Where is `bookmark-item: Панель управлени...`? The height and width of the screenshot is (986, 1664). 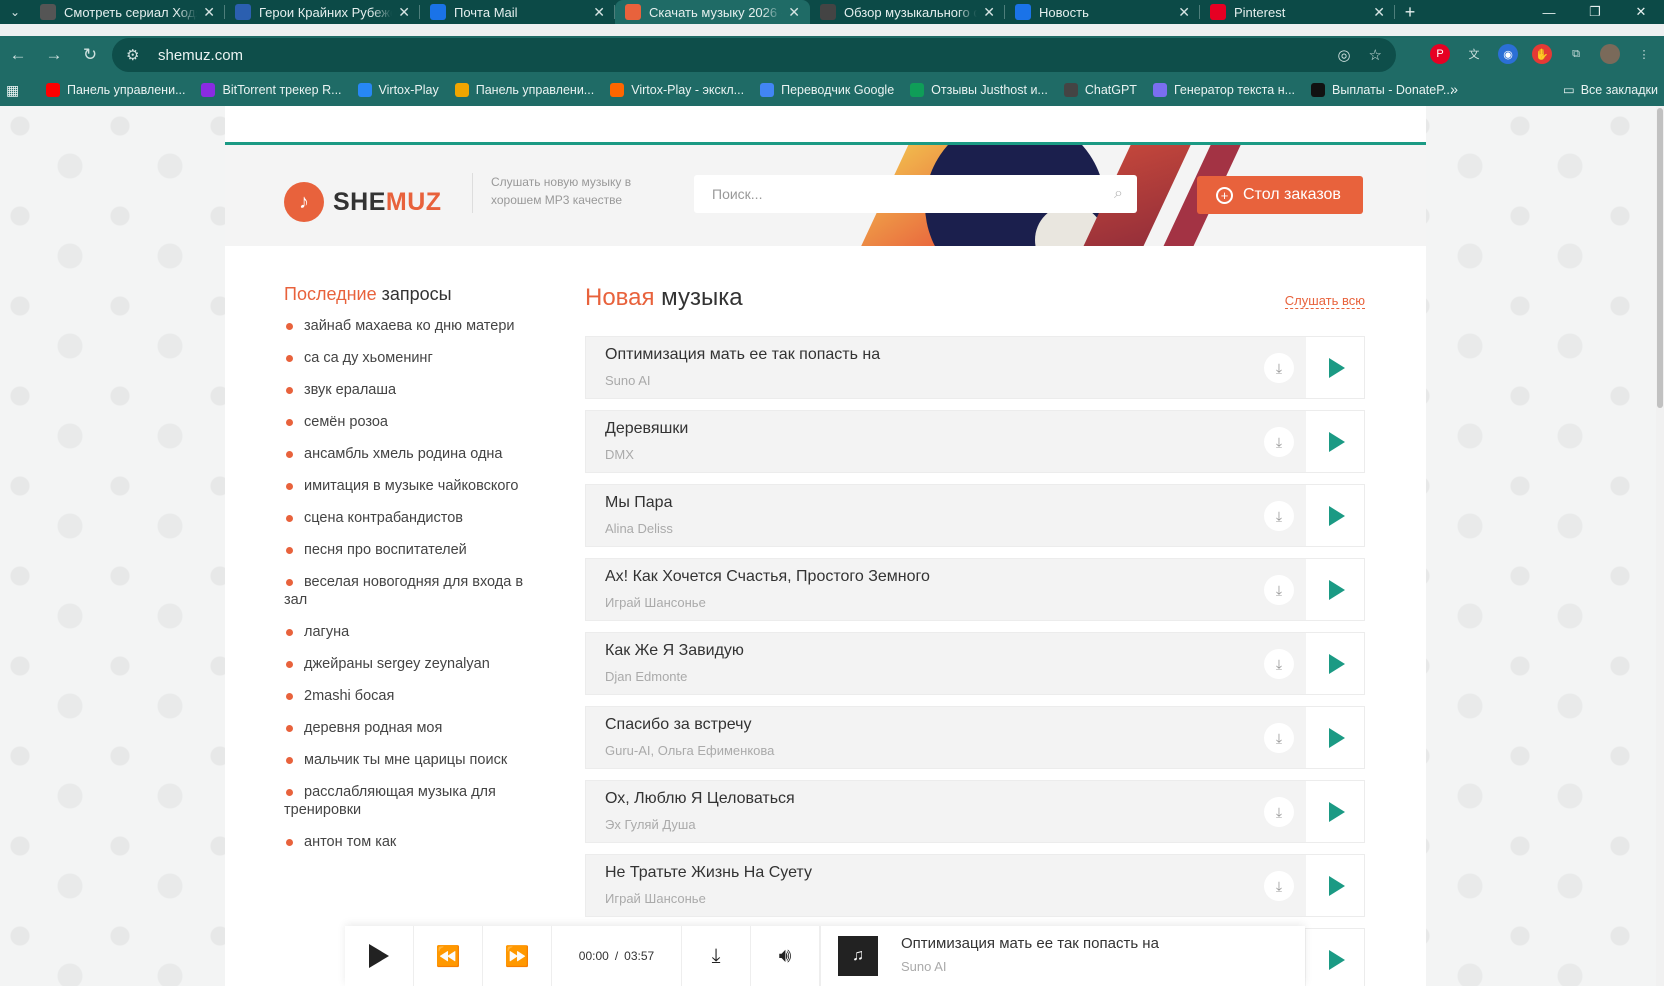
bookmark-item: Панель управлени... is located at coordinates (115, 90).